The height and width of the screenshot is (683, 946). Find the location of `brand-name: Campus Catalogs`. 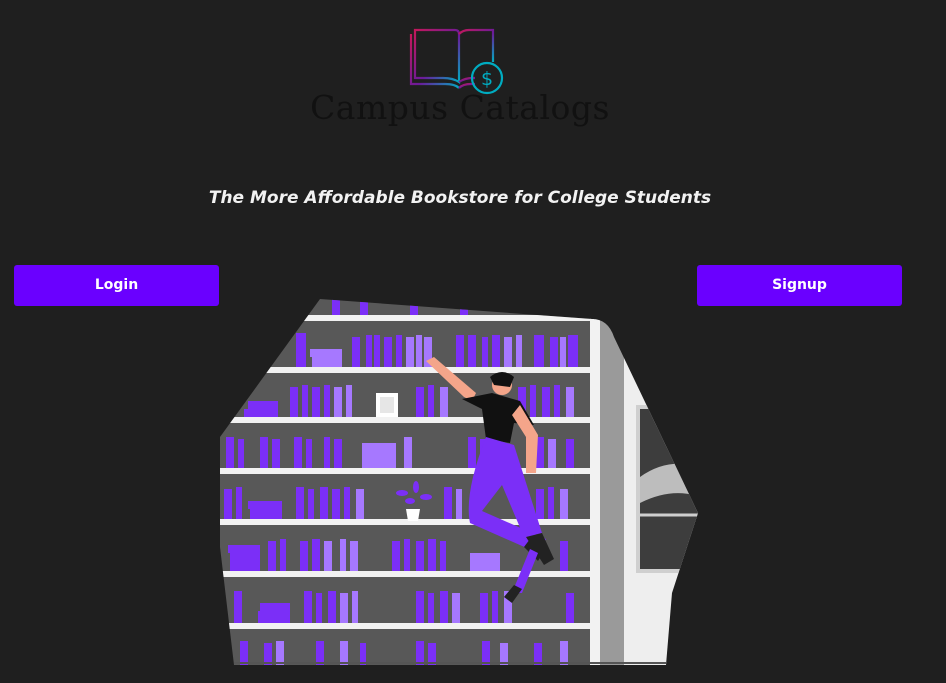

brand-name: Campus Catalogs is located at coordinates (460, 107).